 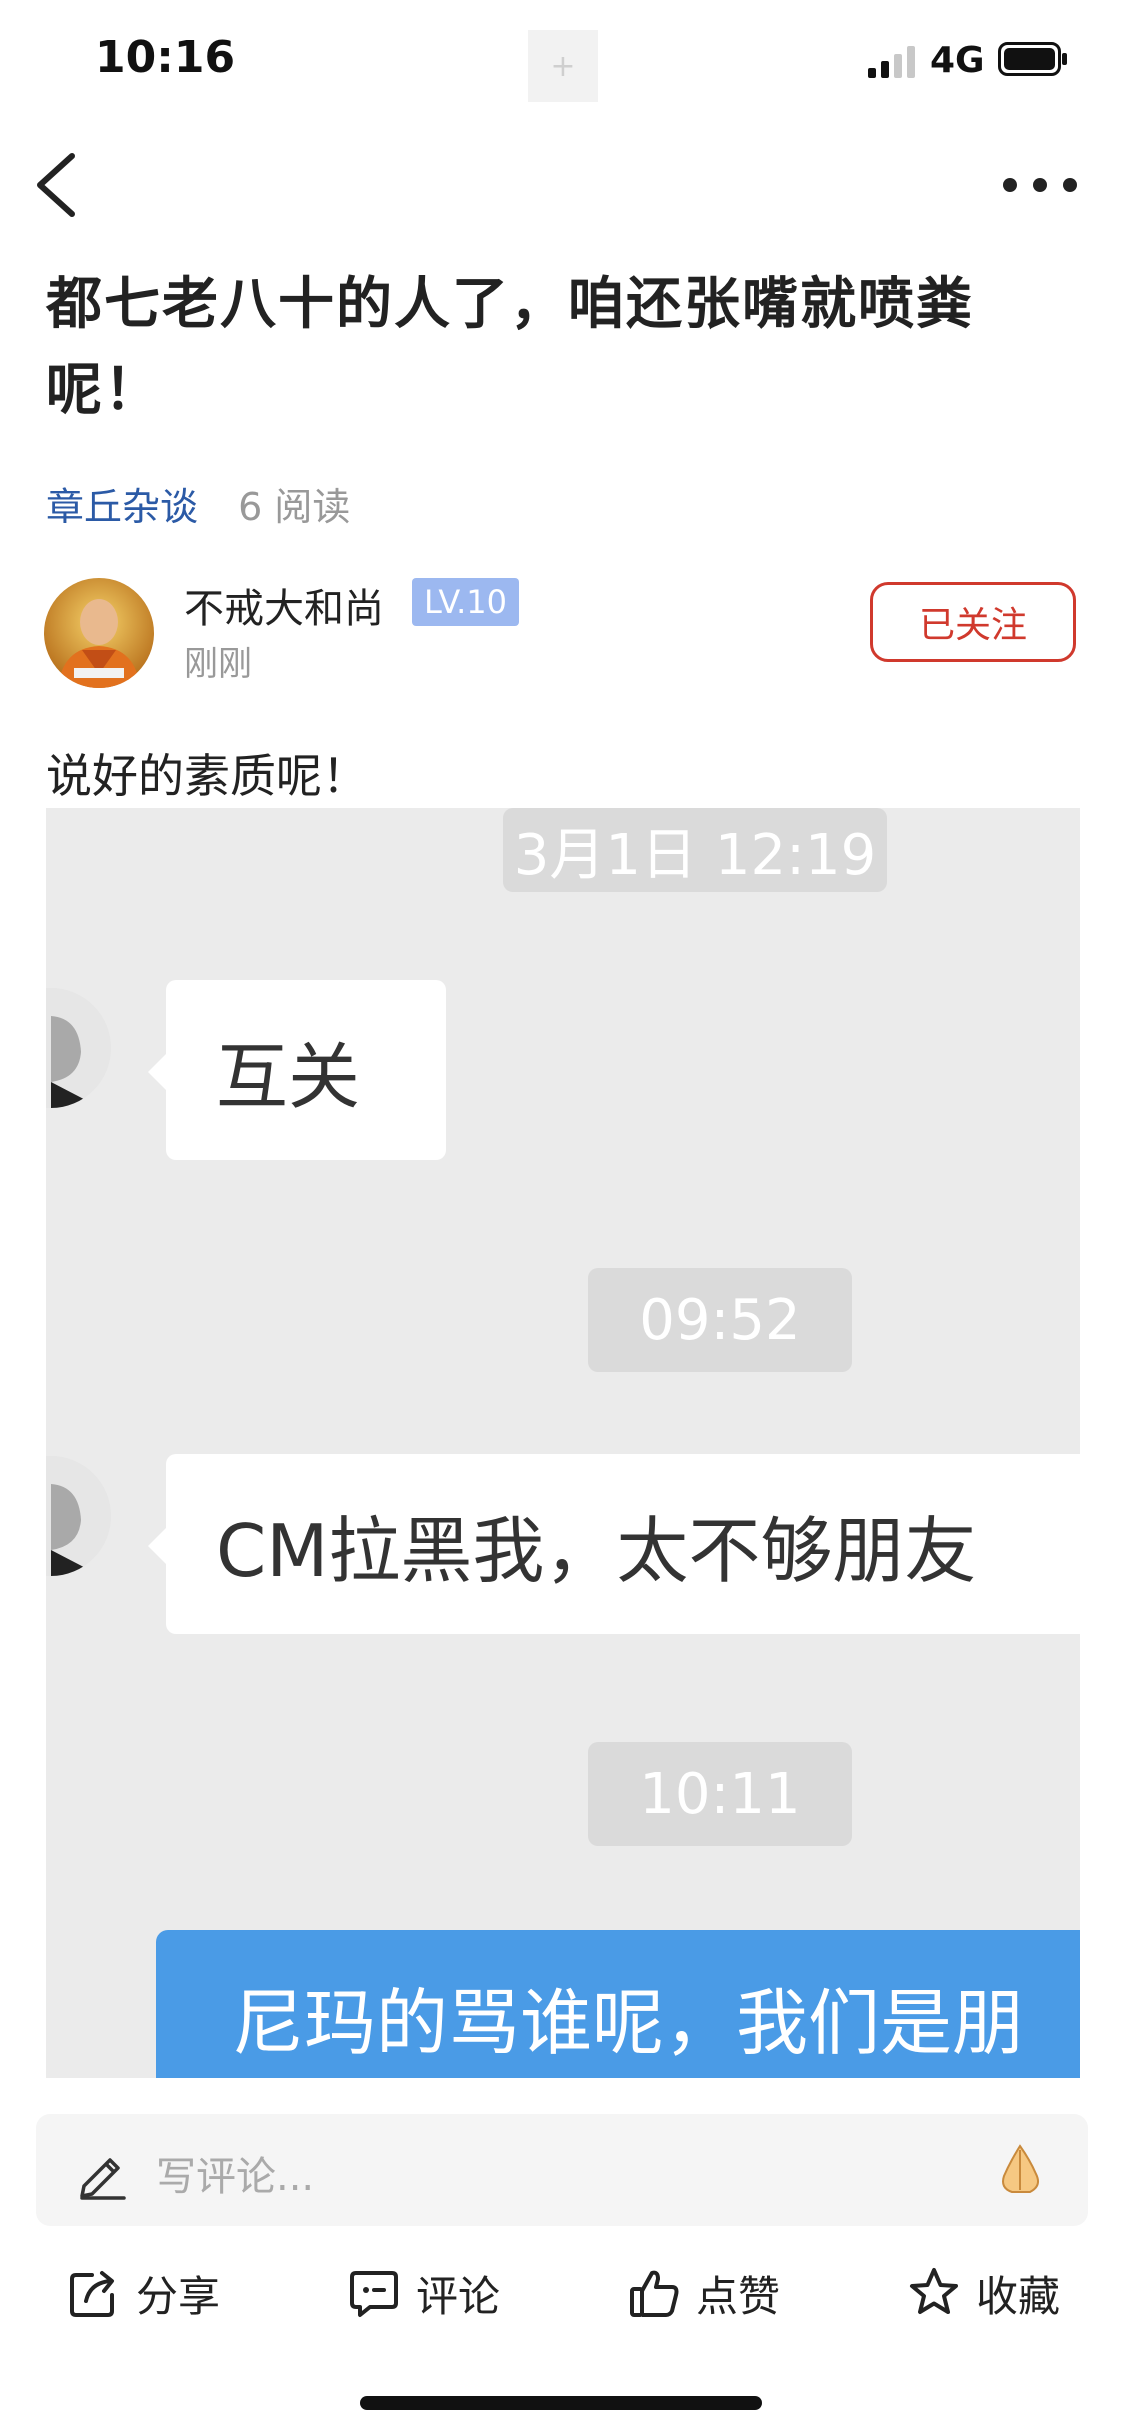 What do you see at coordinates (628, 2023) in the screenshot?
I see `chat-message-text: 尼玛的骂谁呢，我们是朋` at bounding box center [628, 2023].